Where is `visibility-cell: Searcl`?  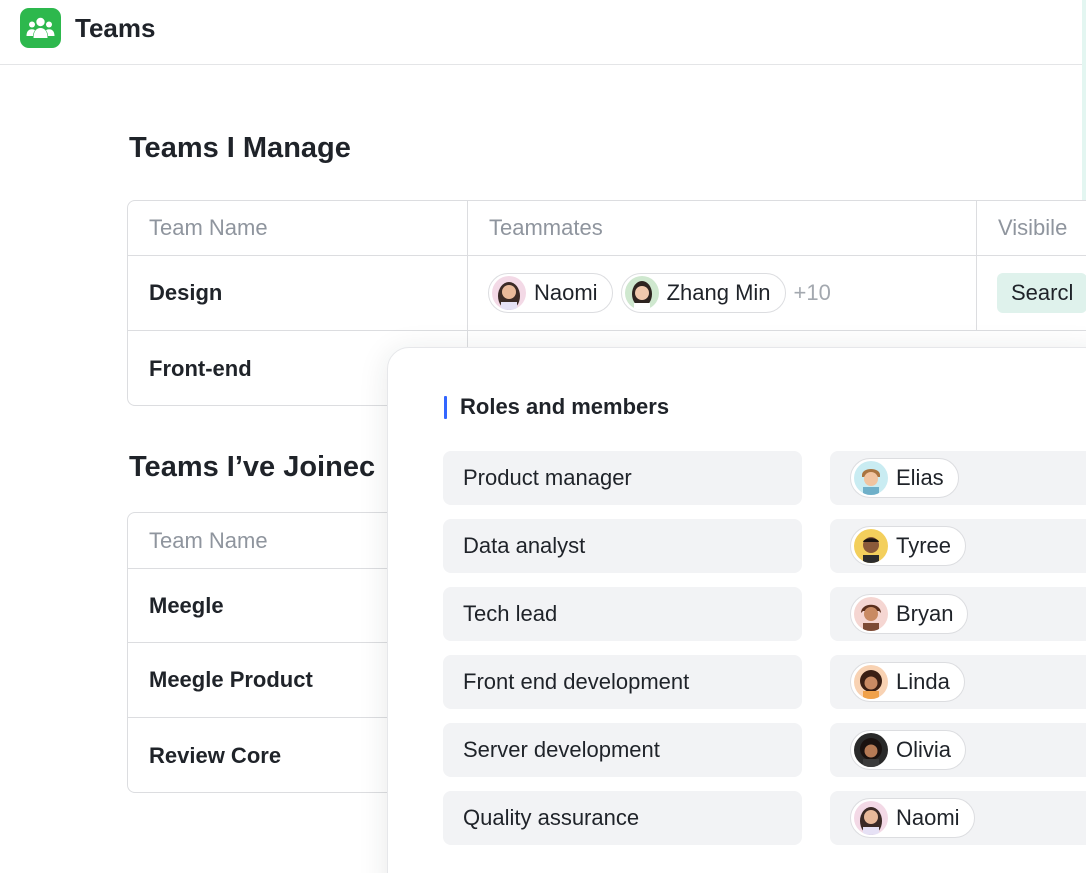
visibility-cell: Searcl is located at coordinates (1041, 293).